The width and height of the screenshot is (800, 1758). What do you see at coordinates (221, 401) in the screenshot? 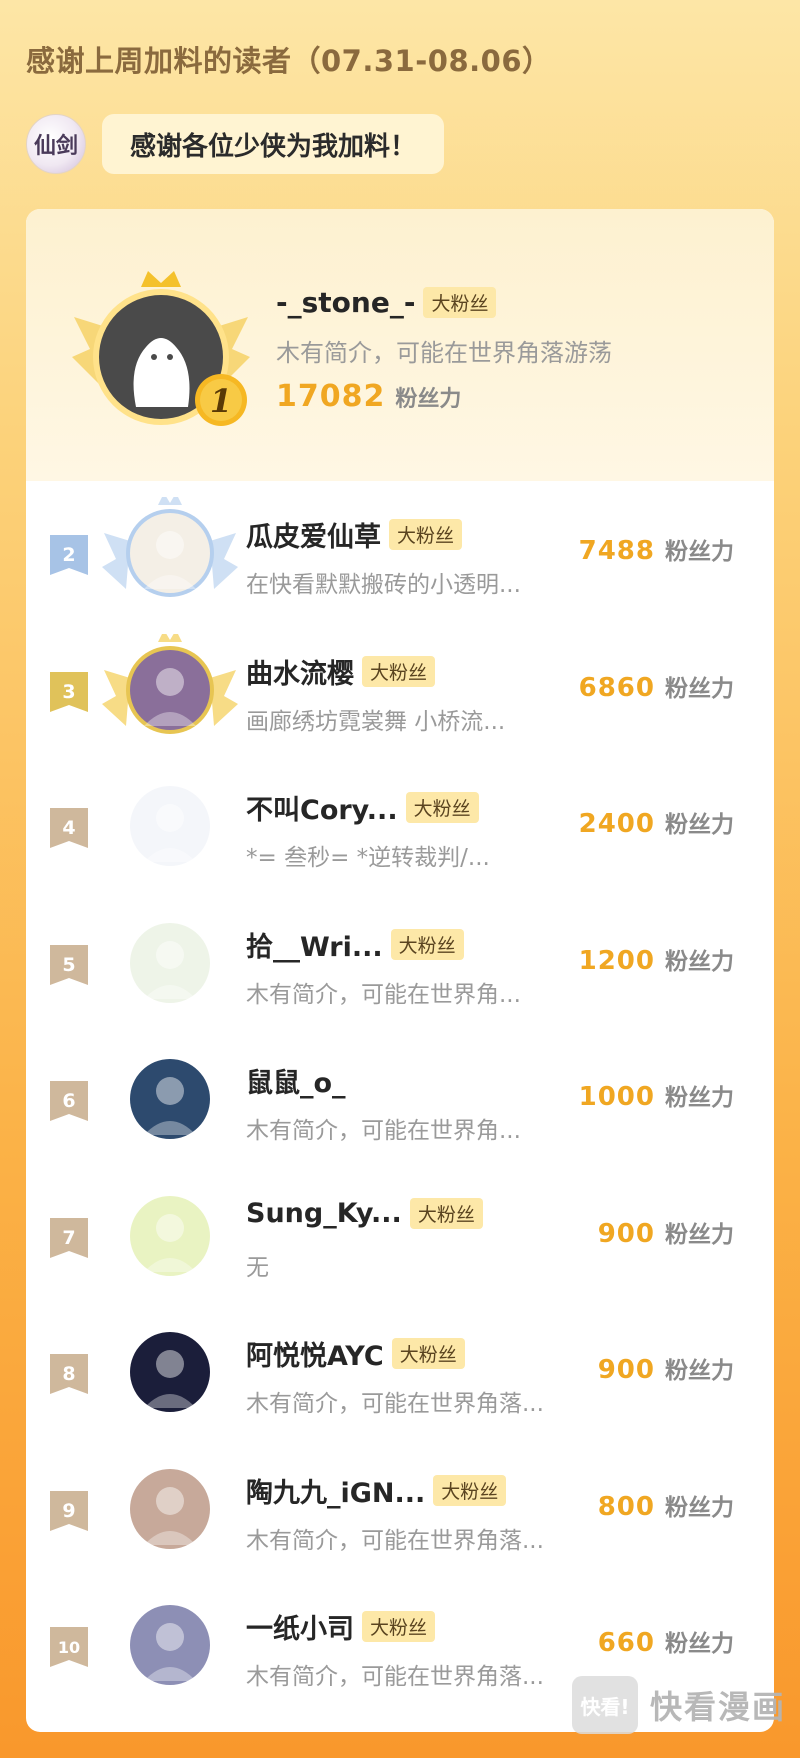
I see `rank-1-label: 1` at bounding box center [221, 401].